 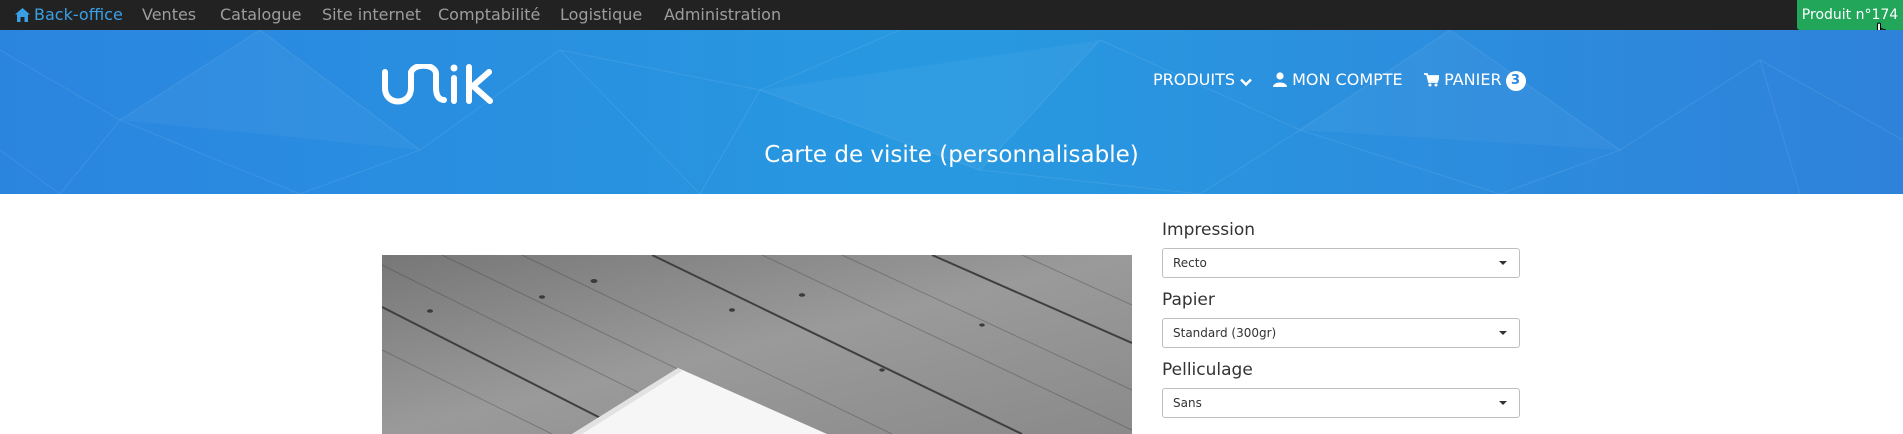 I want to click on pelliculage-select-value: Sans, so click(x=1187, y=403).